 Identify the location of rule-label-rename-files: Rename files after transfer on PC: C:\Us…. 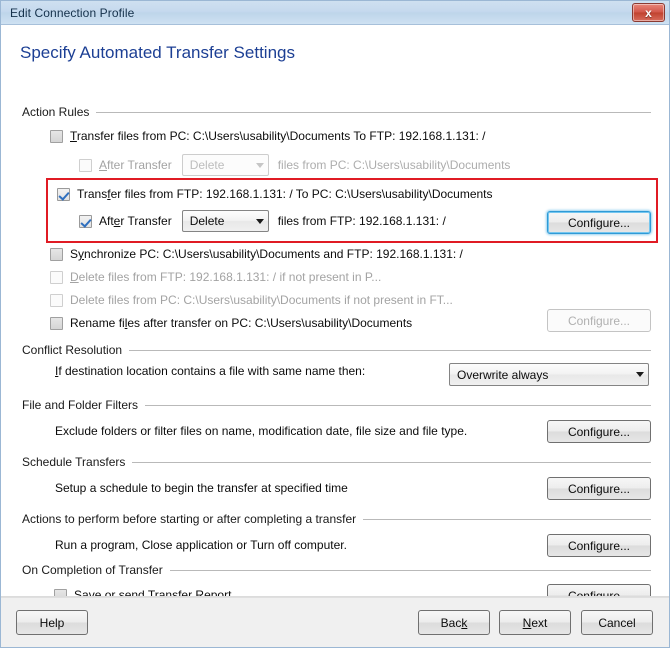
(241, 323).